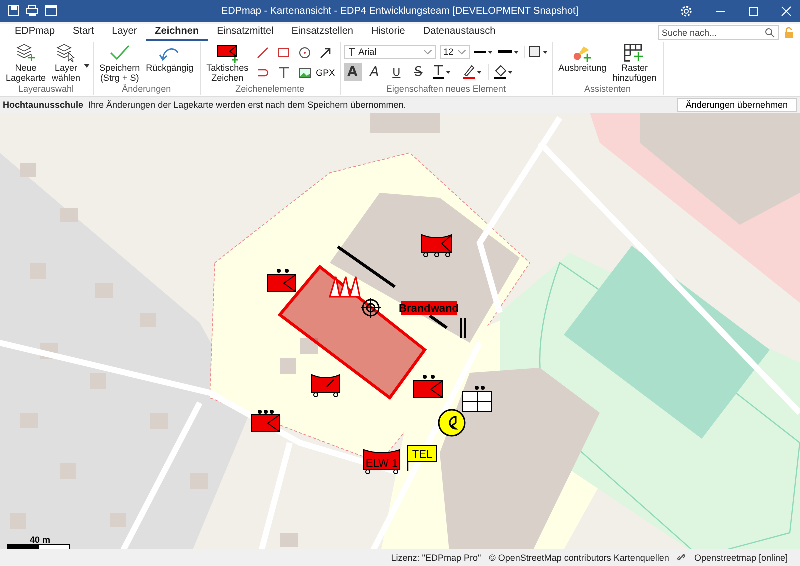  What do you see at coordinates (228, 53) in the screenshot?
I see `vehicle-symbol-icon` at bounding box center [228, 53].